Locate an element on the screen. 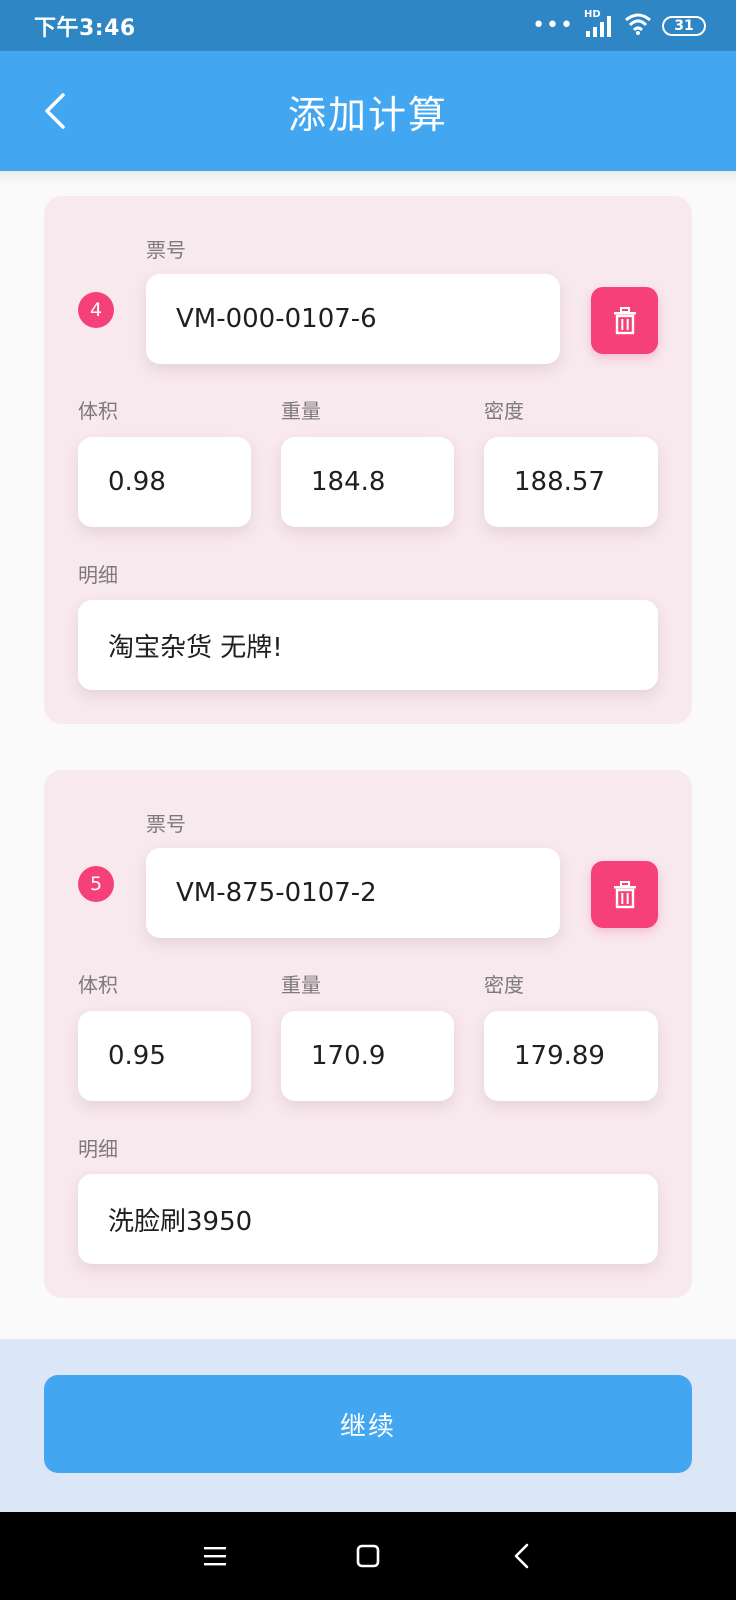  ticket-value: VM-000-0107-6 is located at coordinates (276, 319).